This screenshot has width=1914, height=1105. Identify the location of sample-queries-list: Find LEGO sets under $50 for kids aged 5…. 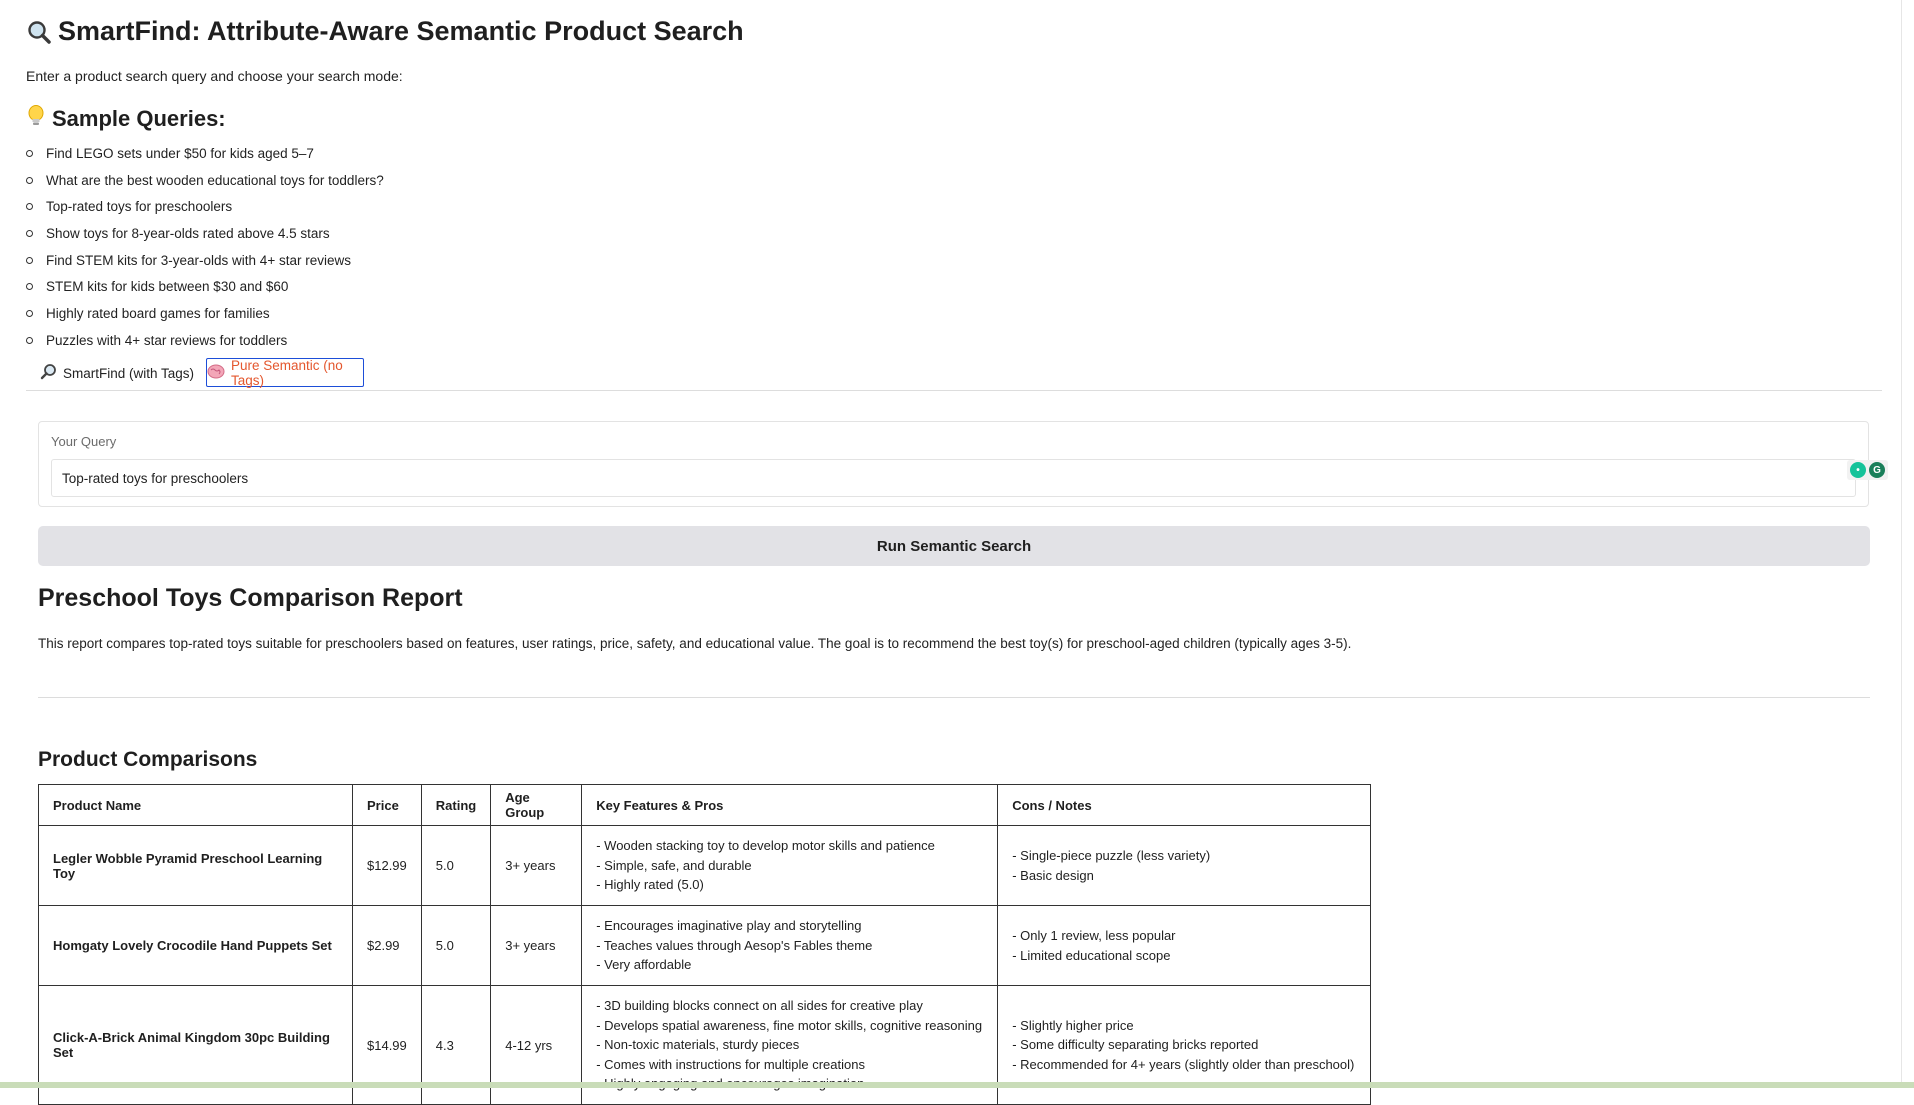
(205, 247).